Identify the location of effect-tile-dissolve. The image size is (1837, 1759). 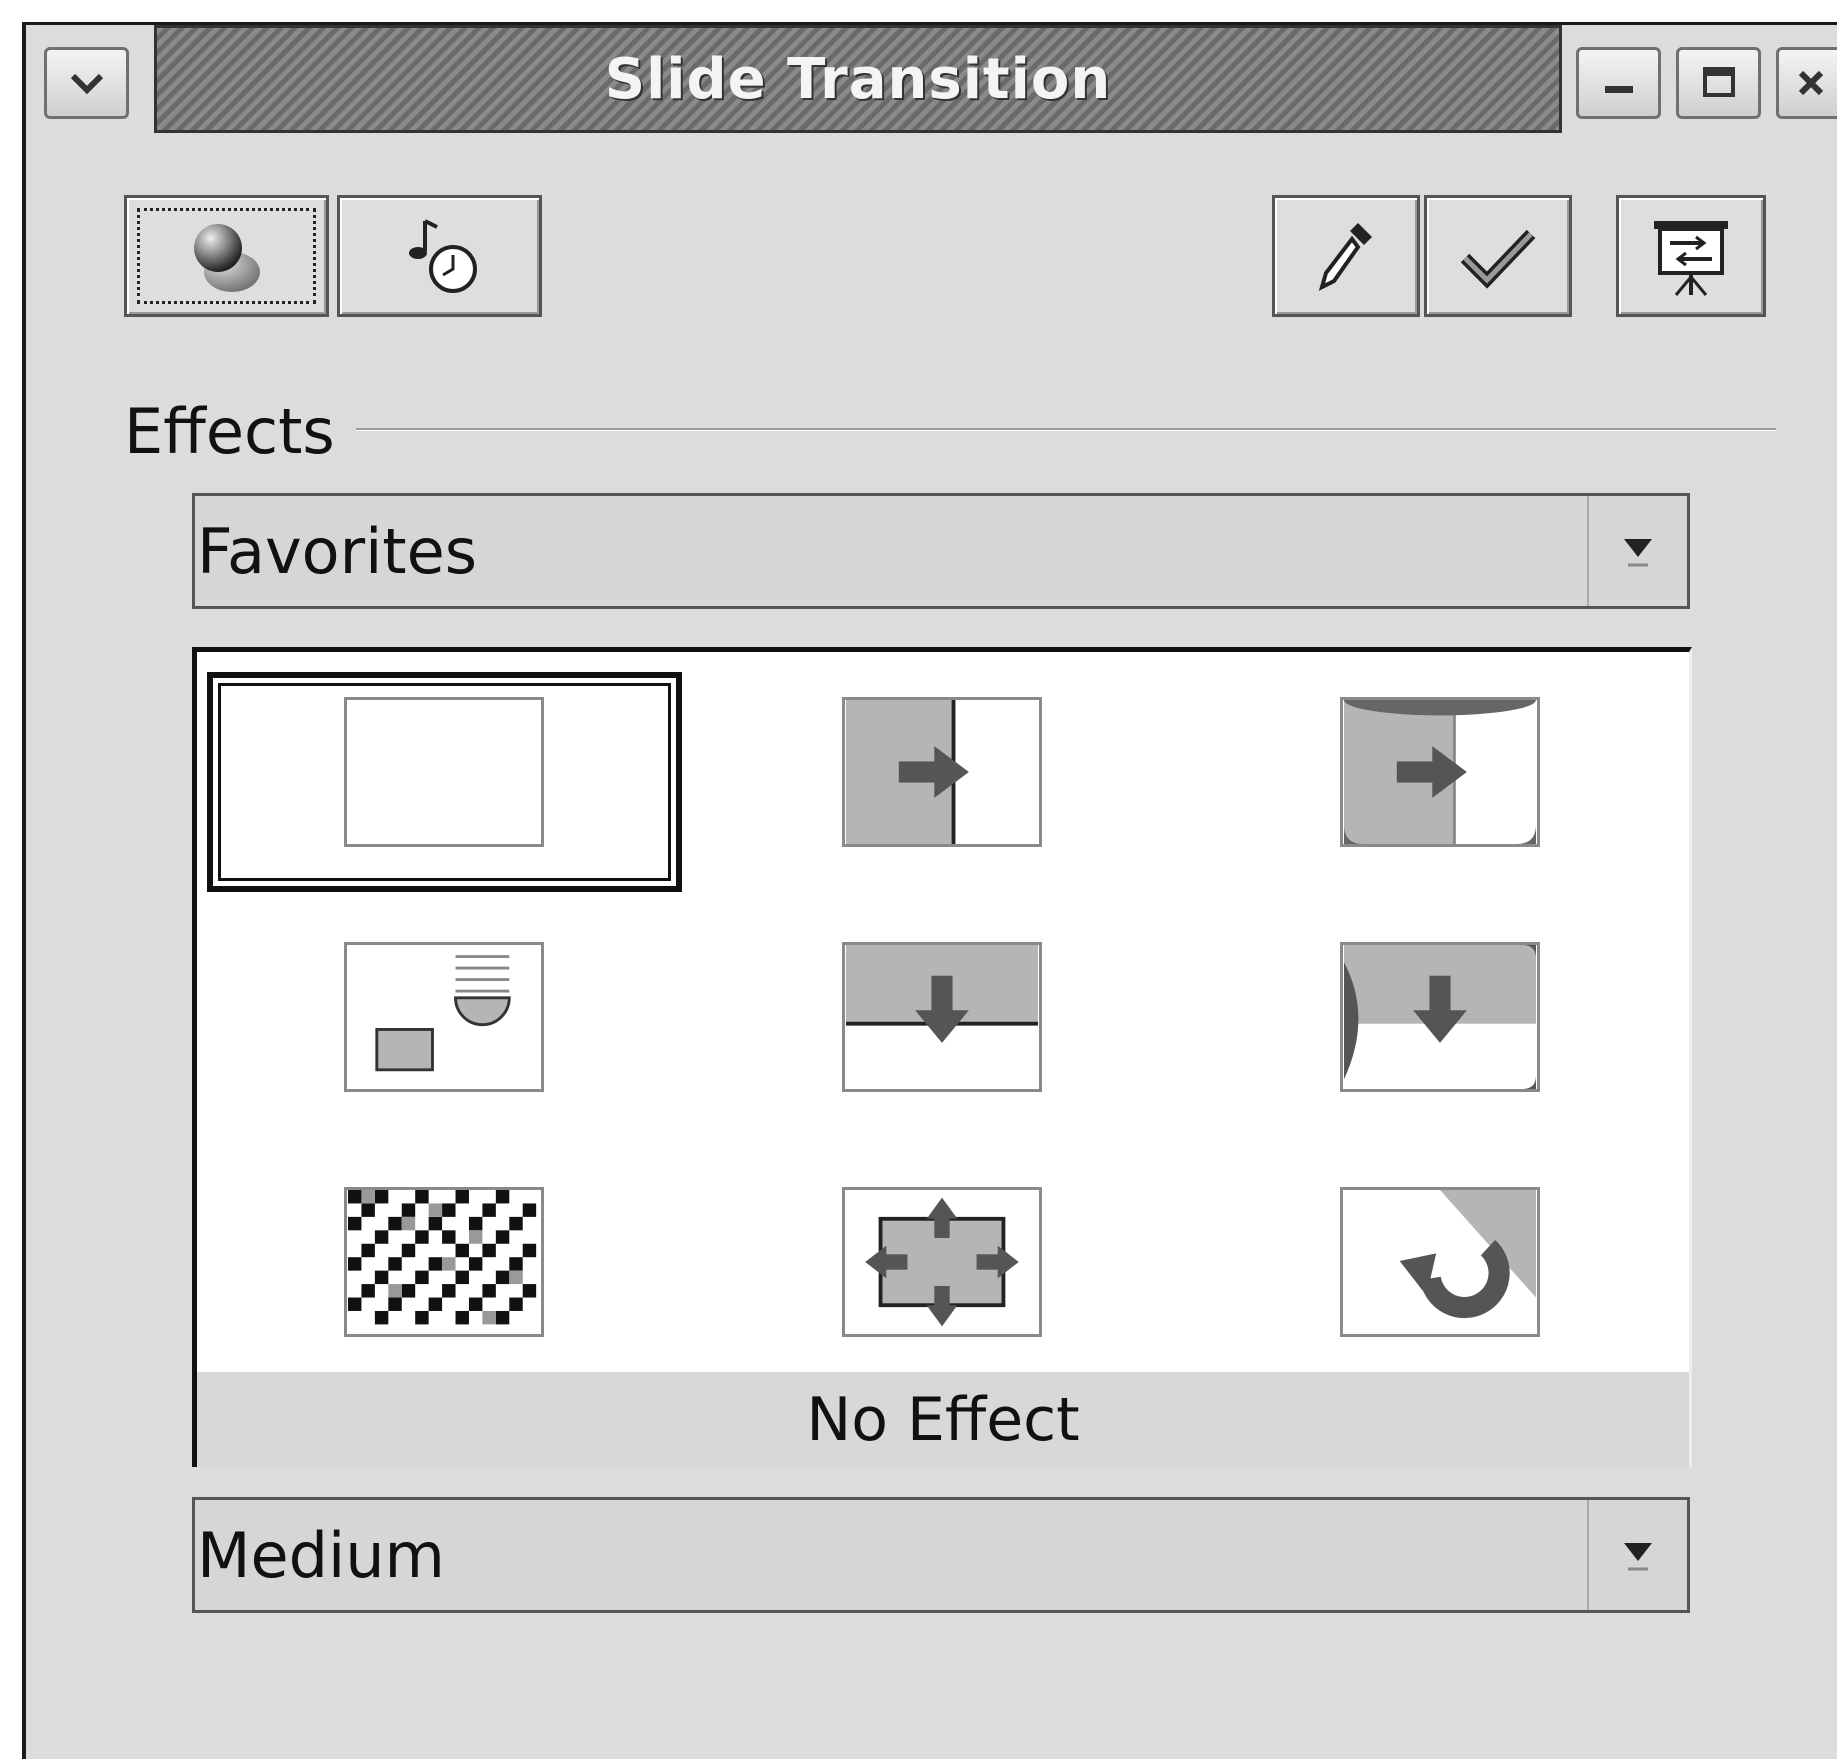
(444, 1262).